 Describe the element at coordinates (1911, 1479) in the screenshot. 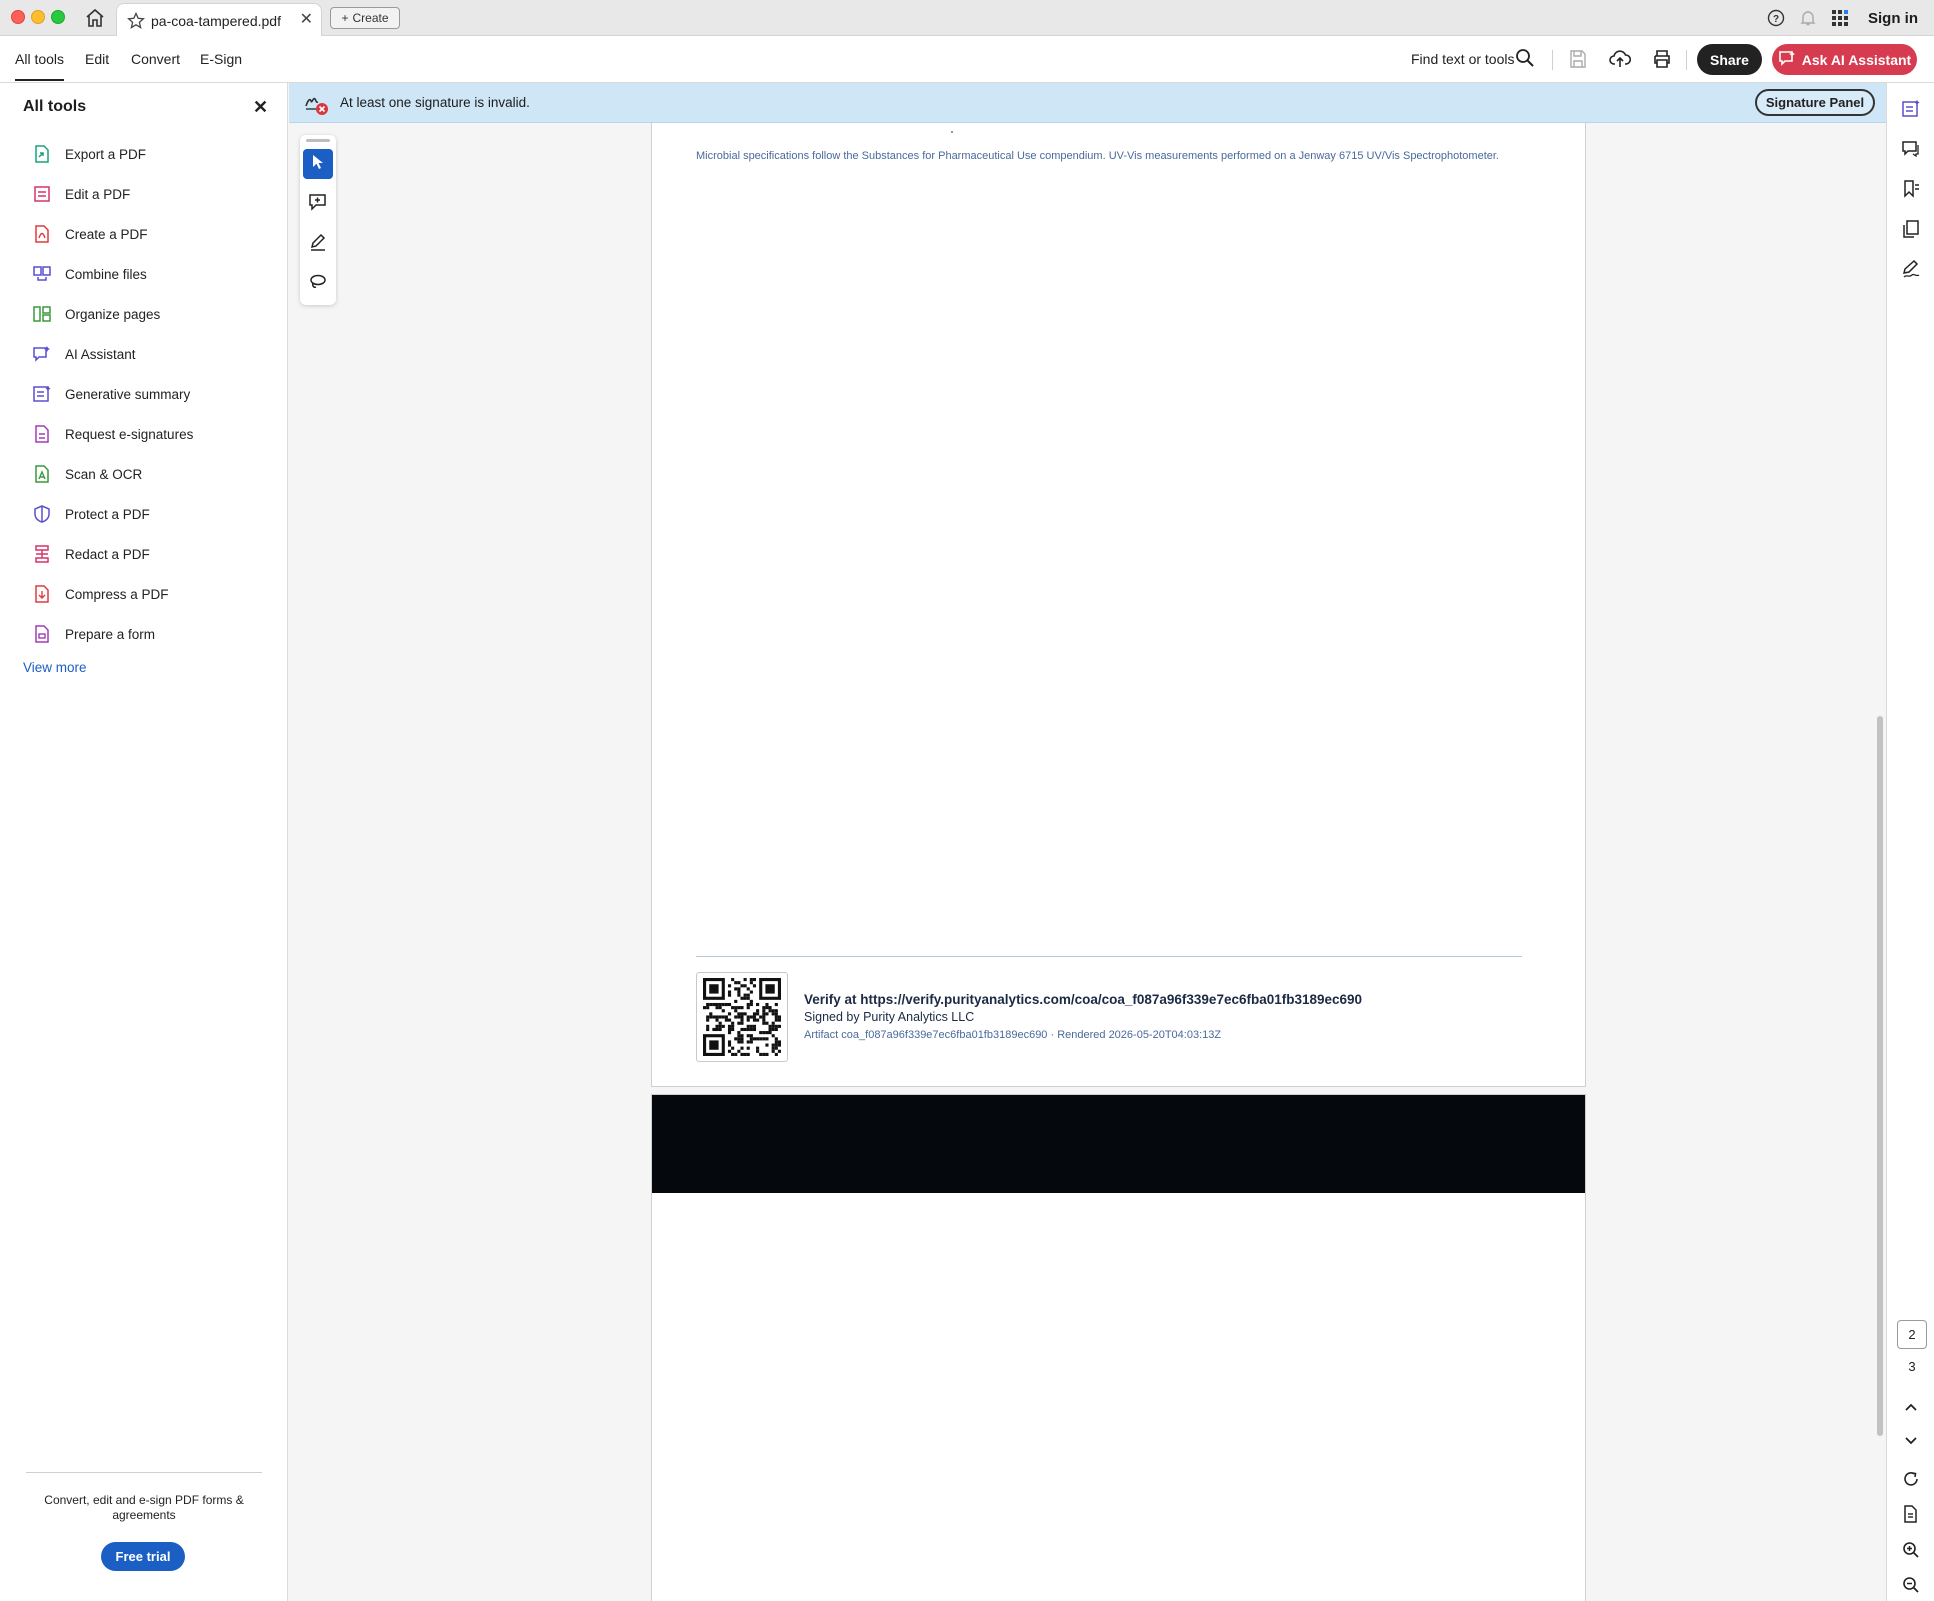

I see `rotate-icon` at that location.